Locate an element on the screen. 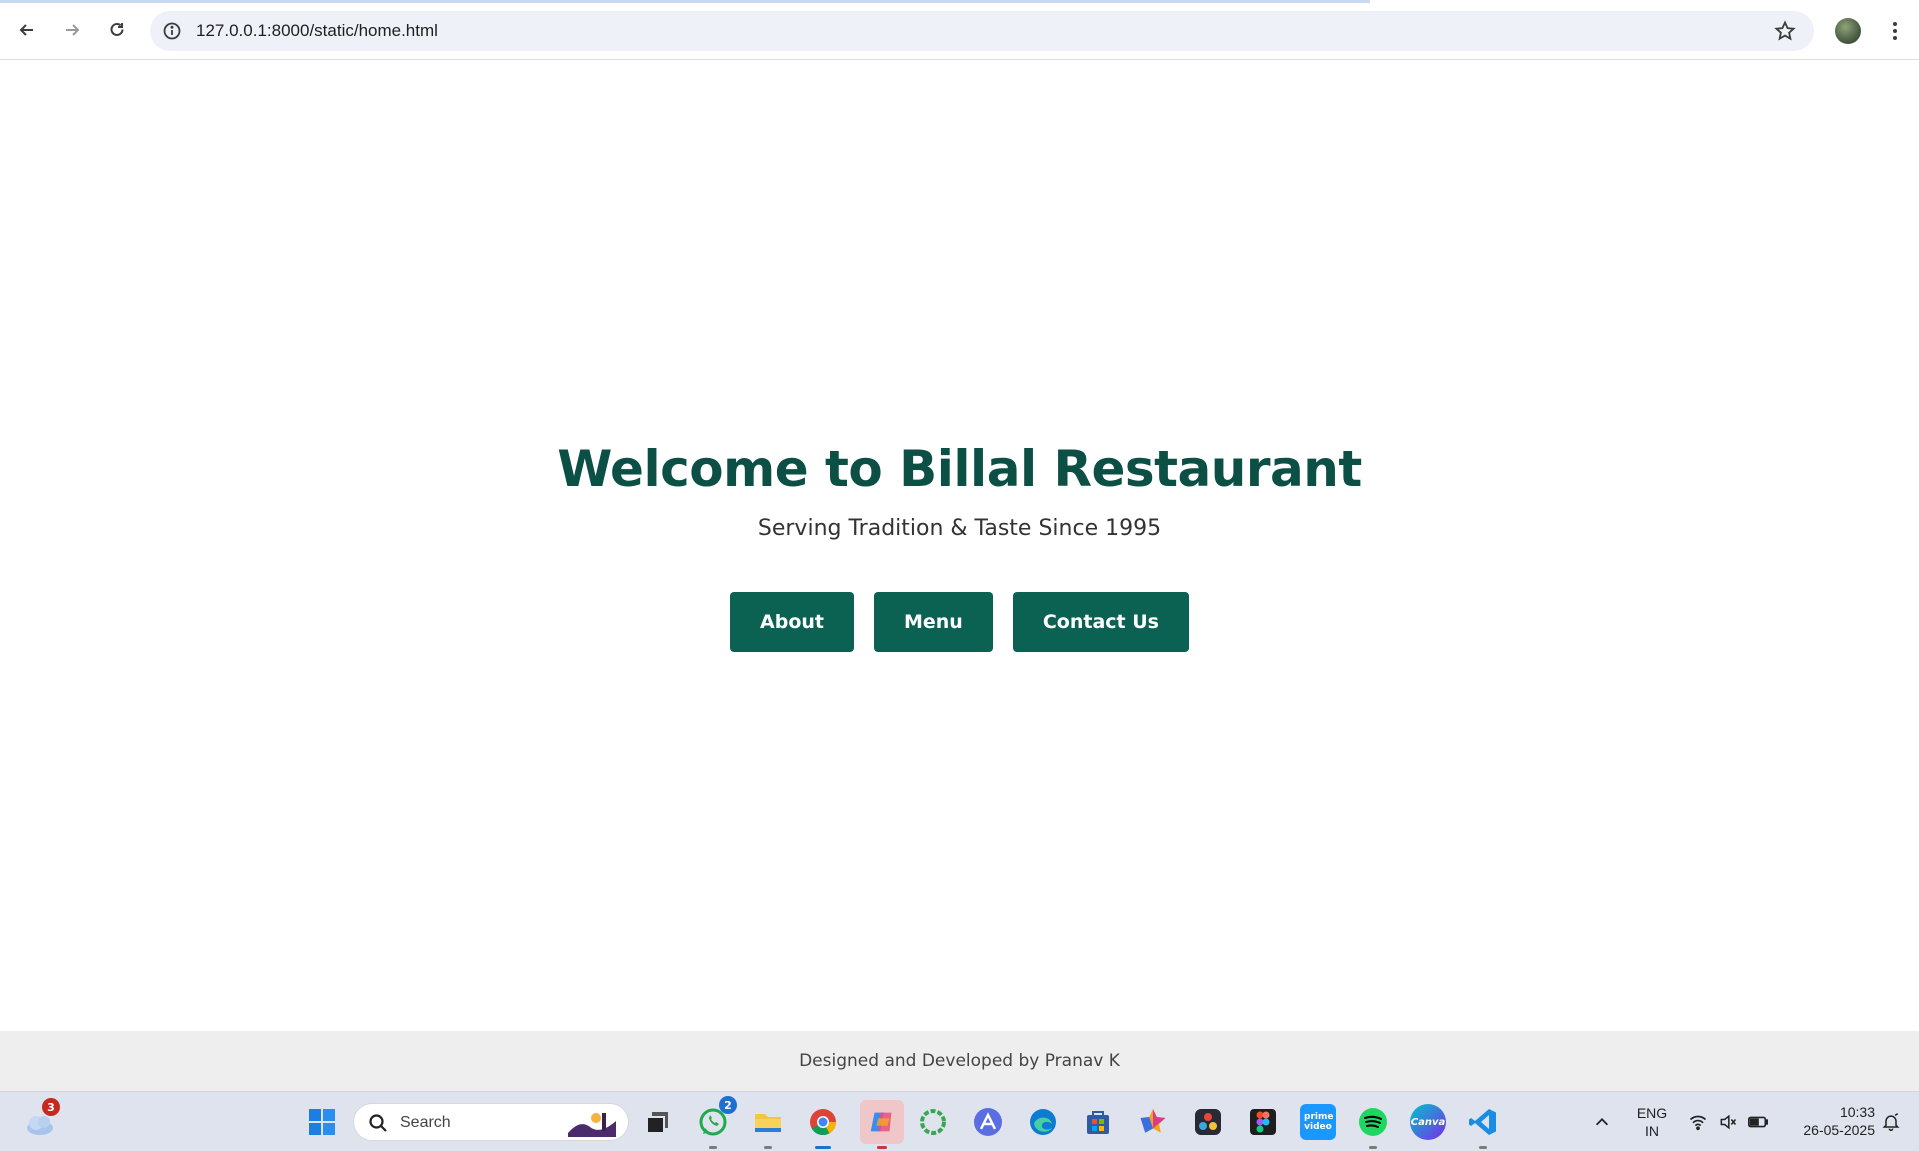 This screenshot has width=1919, height=1151. file-explorer-icon is located at coordinates (768, 1126).